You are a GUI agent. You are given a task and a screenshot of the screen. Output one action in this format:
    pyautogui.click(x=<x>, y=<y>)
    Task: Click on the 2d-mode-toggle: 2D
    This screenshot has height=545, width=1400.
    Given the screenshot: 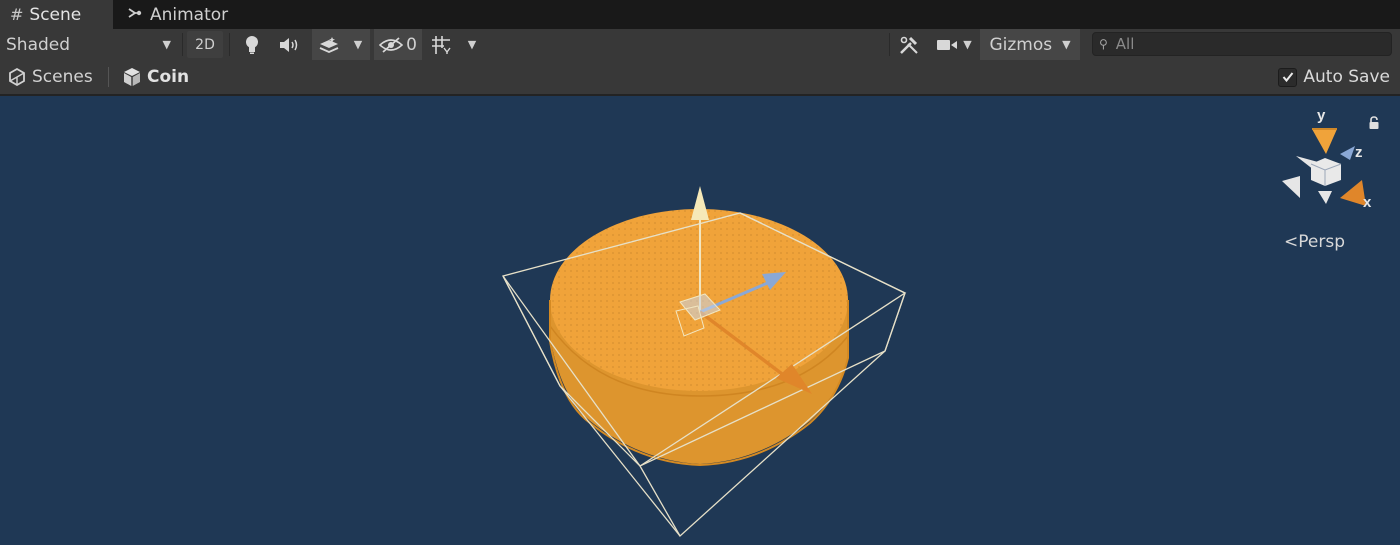 What is the action you would take?
    pyautogui.click(x=205, y=44)
    